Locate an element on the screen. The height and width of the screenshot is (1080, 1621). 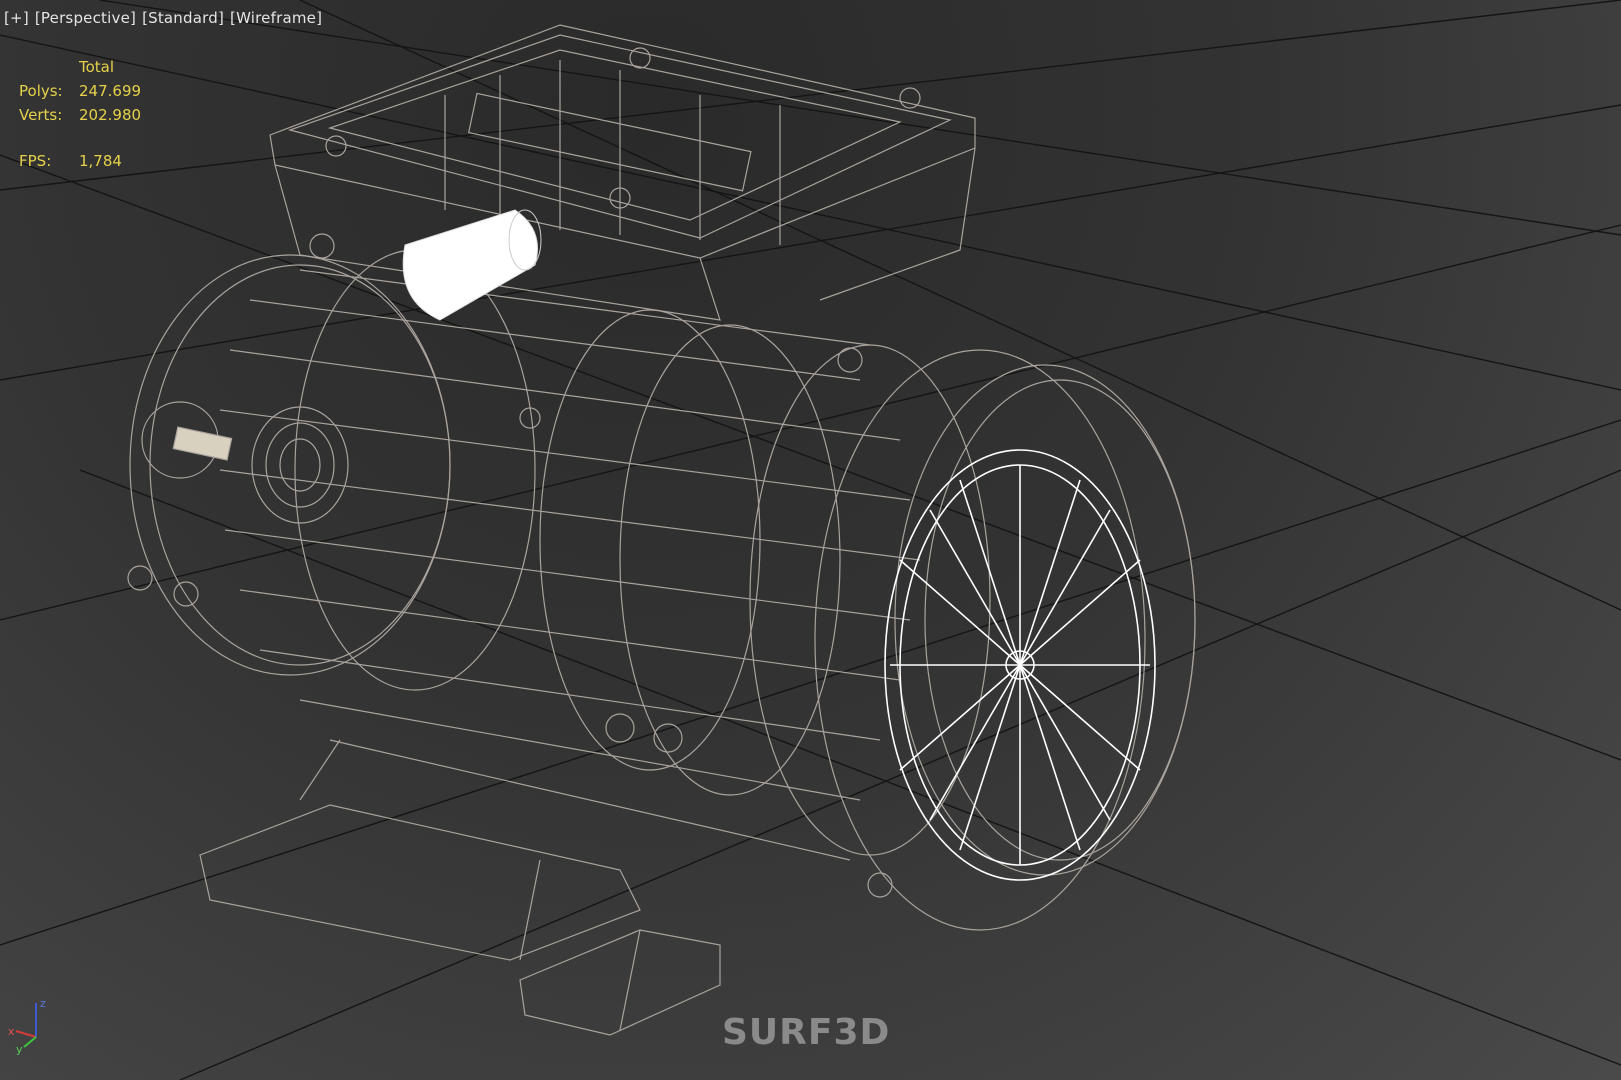
verts-label: Verts: is located at coordinates (41, 115).